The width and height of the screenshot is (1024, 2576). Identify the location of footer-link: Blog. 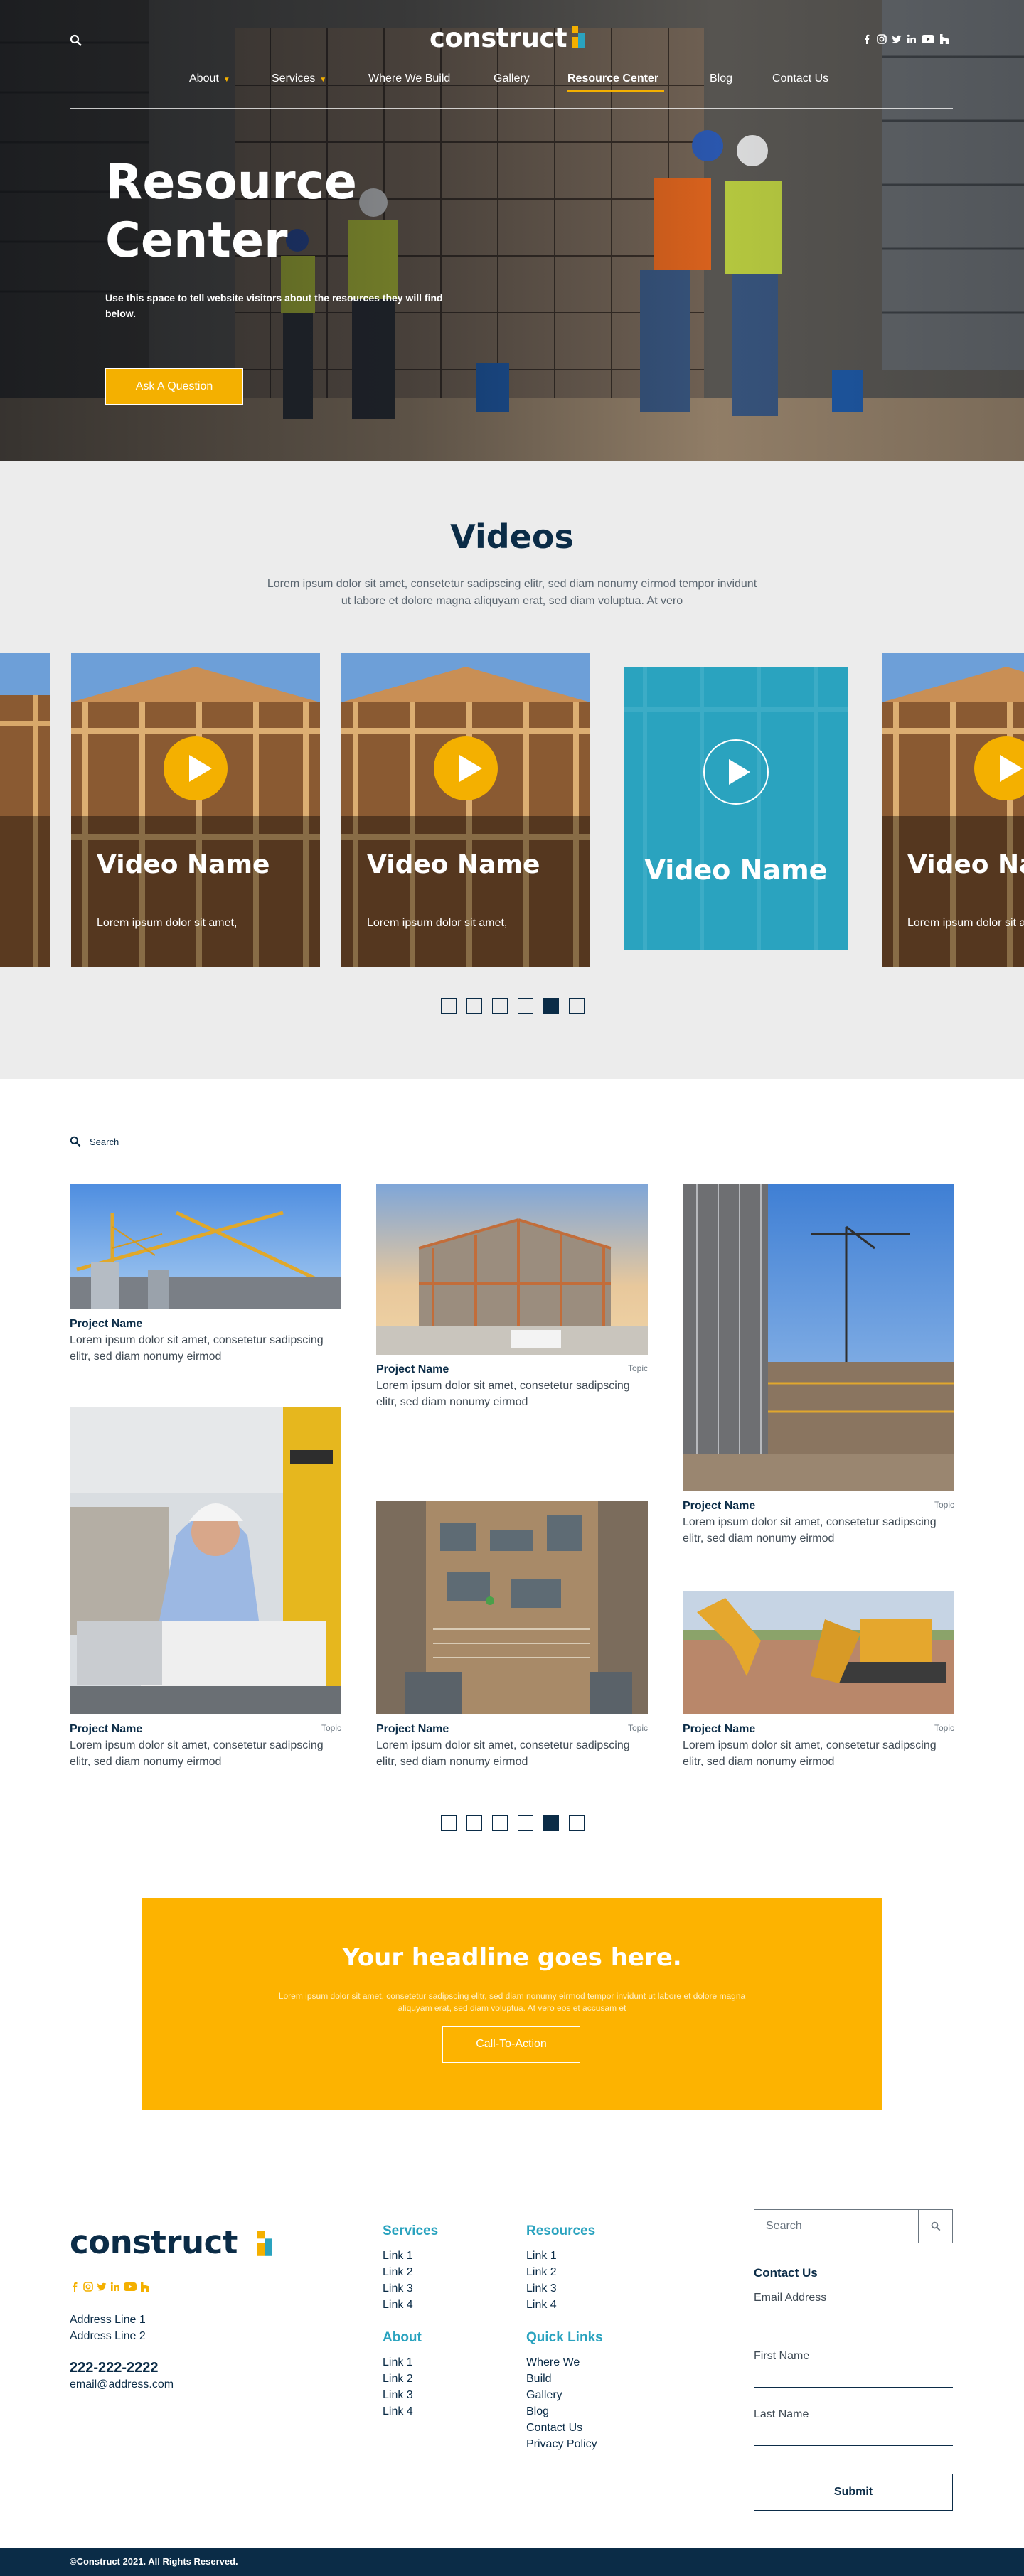
(561, 2411).